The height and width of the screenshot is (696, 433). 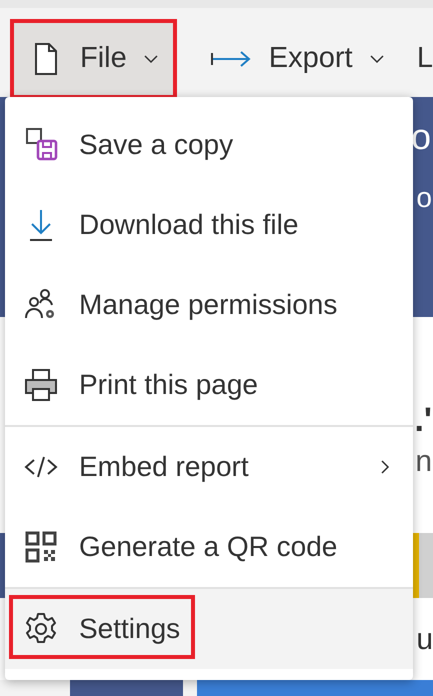 I want to click on qr-code-icon, so click(x=41, y=547).